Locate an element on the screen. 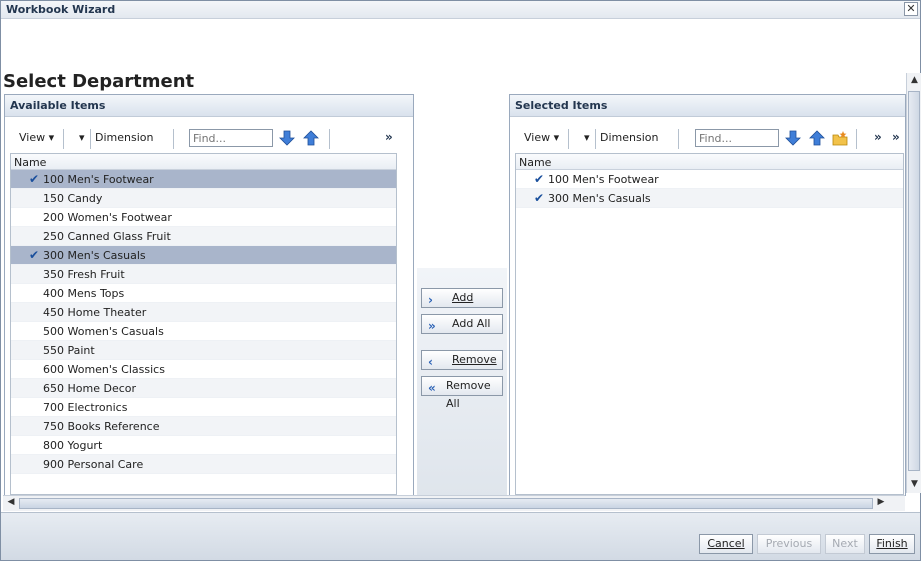  list-item-label: 800 Yogurt is located at coordinates (73, 445).